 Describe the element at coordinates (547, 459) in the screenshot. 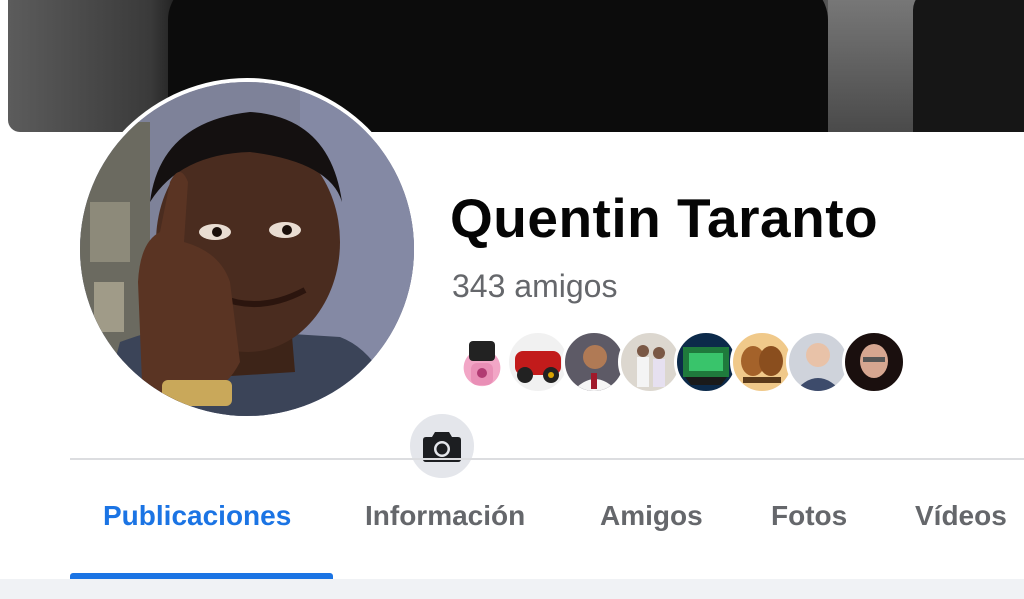

I see `section-divider` at that location.